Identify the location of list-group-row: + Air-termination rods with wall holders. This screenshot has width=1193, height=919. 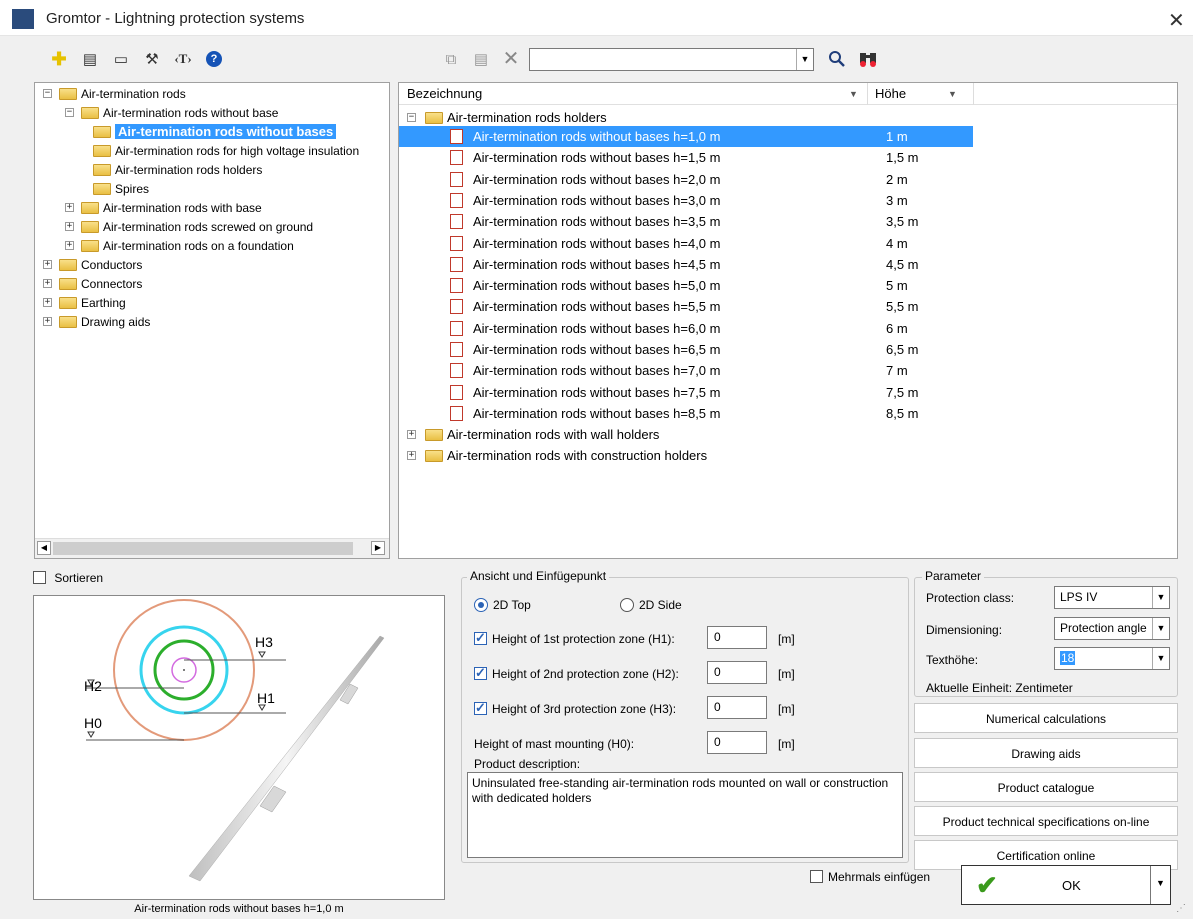
(686, 434).